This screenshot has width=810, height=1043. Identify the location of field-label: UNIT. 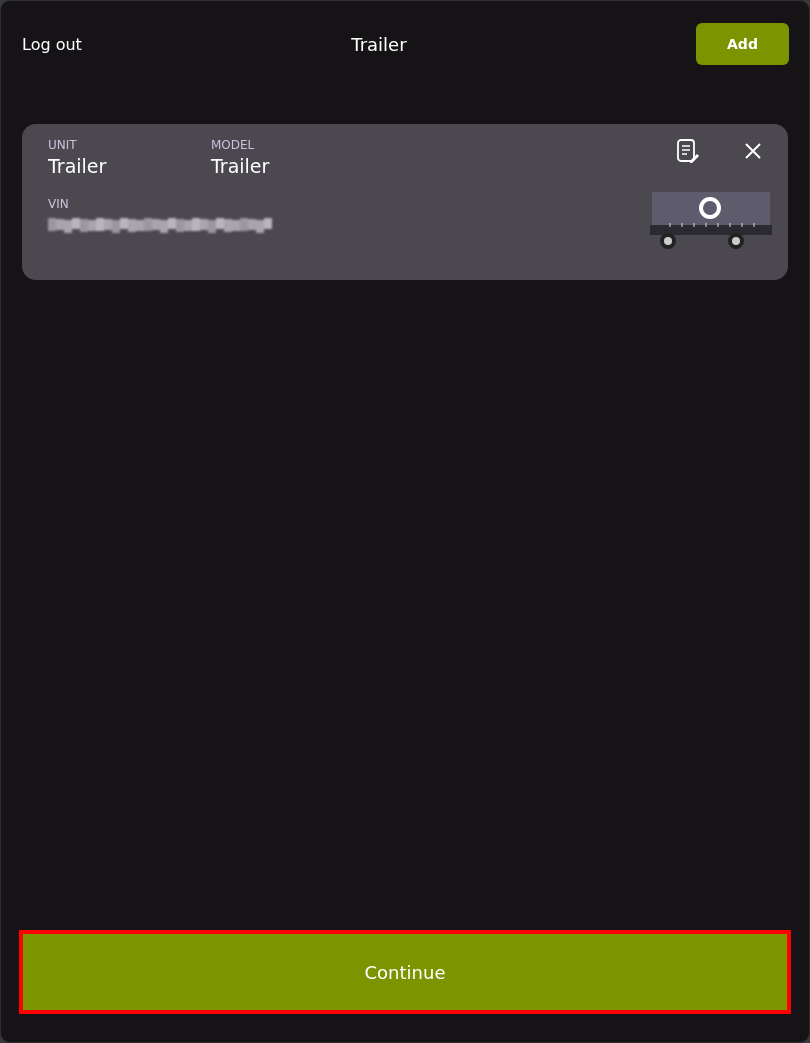
(63, 145).